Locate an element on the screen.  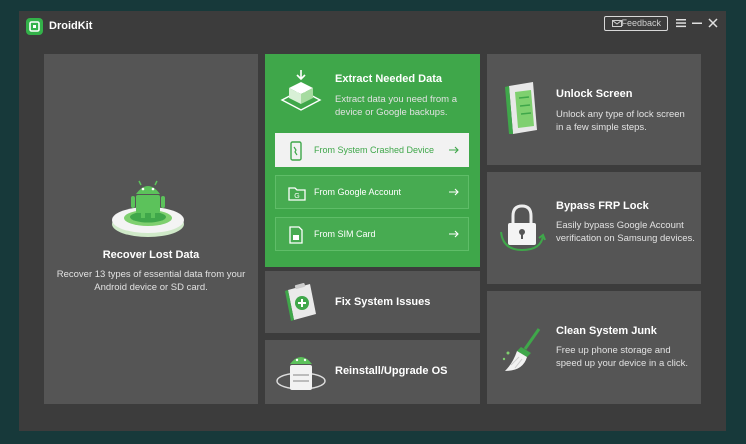
crashed-phone-icon is located at coordinates (296, 151).